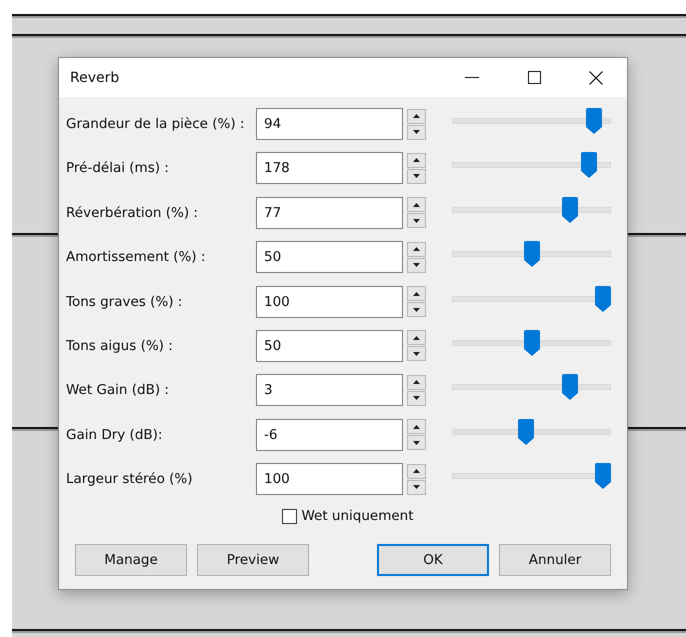 This screenshot has width=686, height=637. What do you see at coordinates (120, 346) in the screenshot?
I see `field-label: Tons aigus (%) :` at bounding box center [120, 346].